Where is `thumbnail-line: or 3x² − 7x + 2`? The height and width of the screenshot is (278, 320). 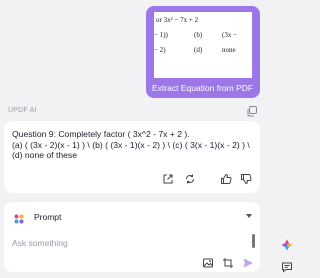
thumbnail-line: or 3x² − 7x + 2 is located at coordinates (177, 20).